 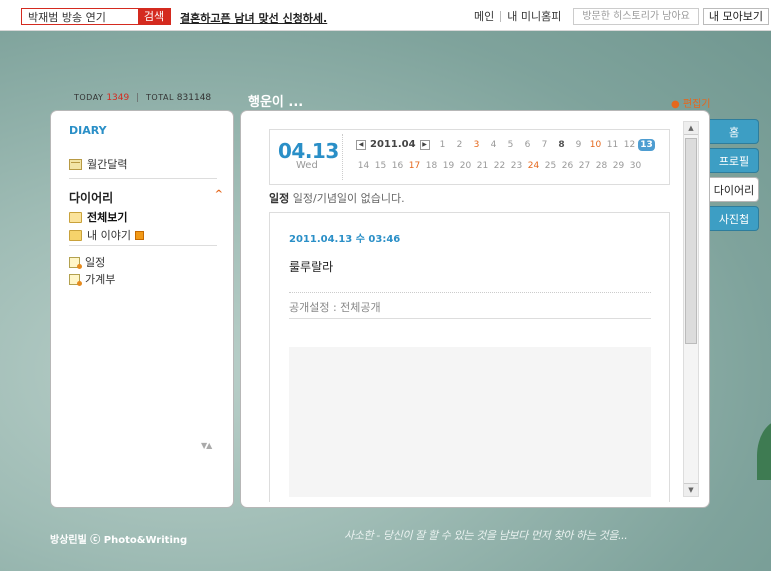 What do you see at coordinates (424, 144) in the screenshot?
I see `next-month-icon: ▶` at bounding box center [424, 144].